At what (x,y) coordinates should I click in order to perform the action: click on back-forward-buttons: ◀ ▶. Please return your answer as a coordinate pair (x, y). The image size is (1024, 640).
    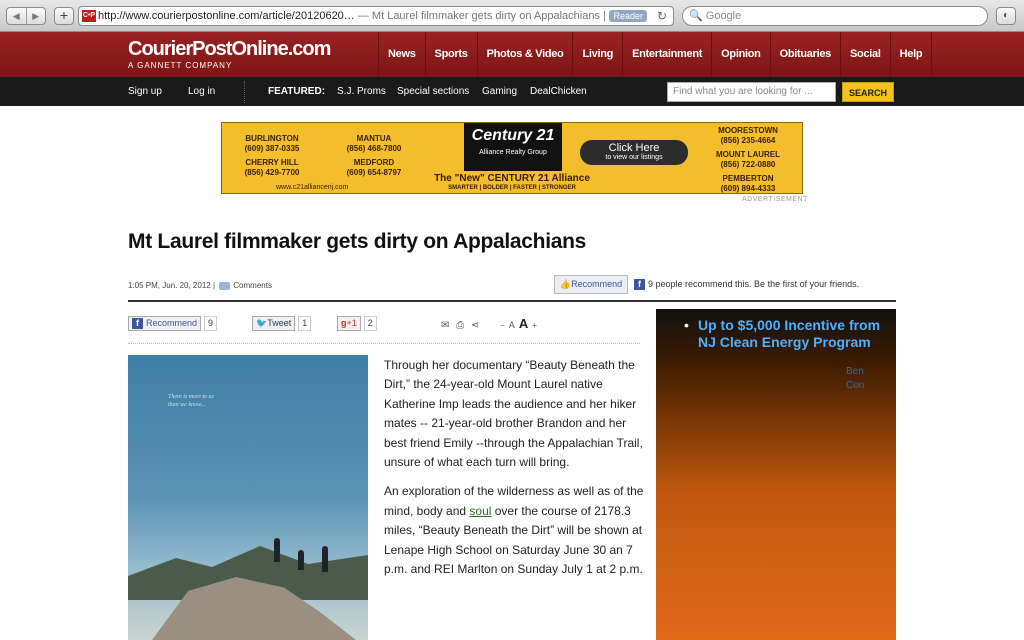
    Looking at the image, I should click on (26, 16).